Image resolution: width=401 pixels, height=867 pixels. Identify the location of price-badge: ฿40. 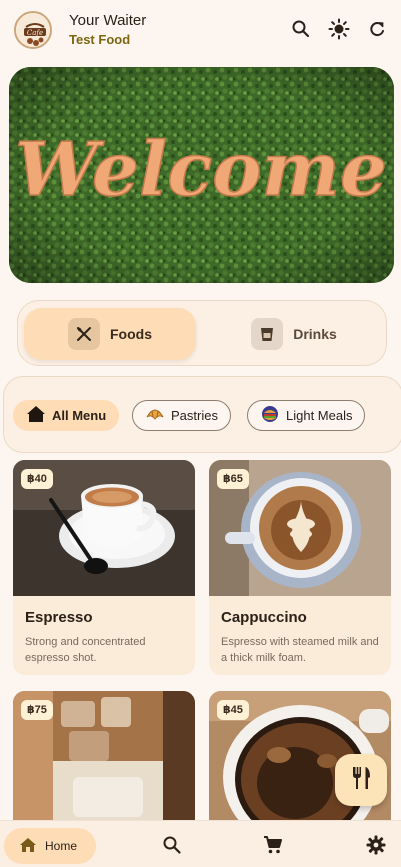
(37, 479).